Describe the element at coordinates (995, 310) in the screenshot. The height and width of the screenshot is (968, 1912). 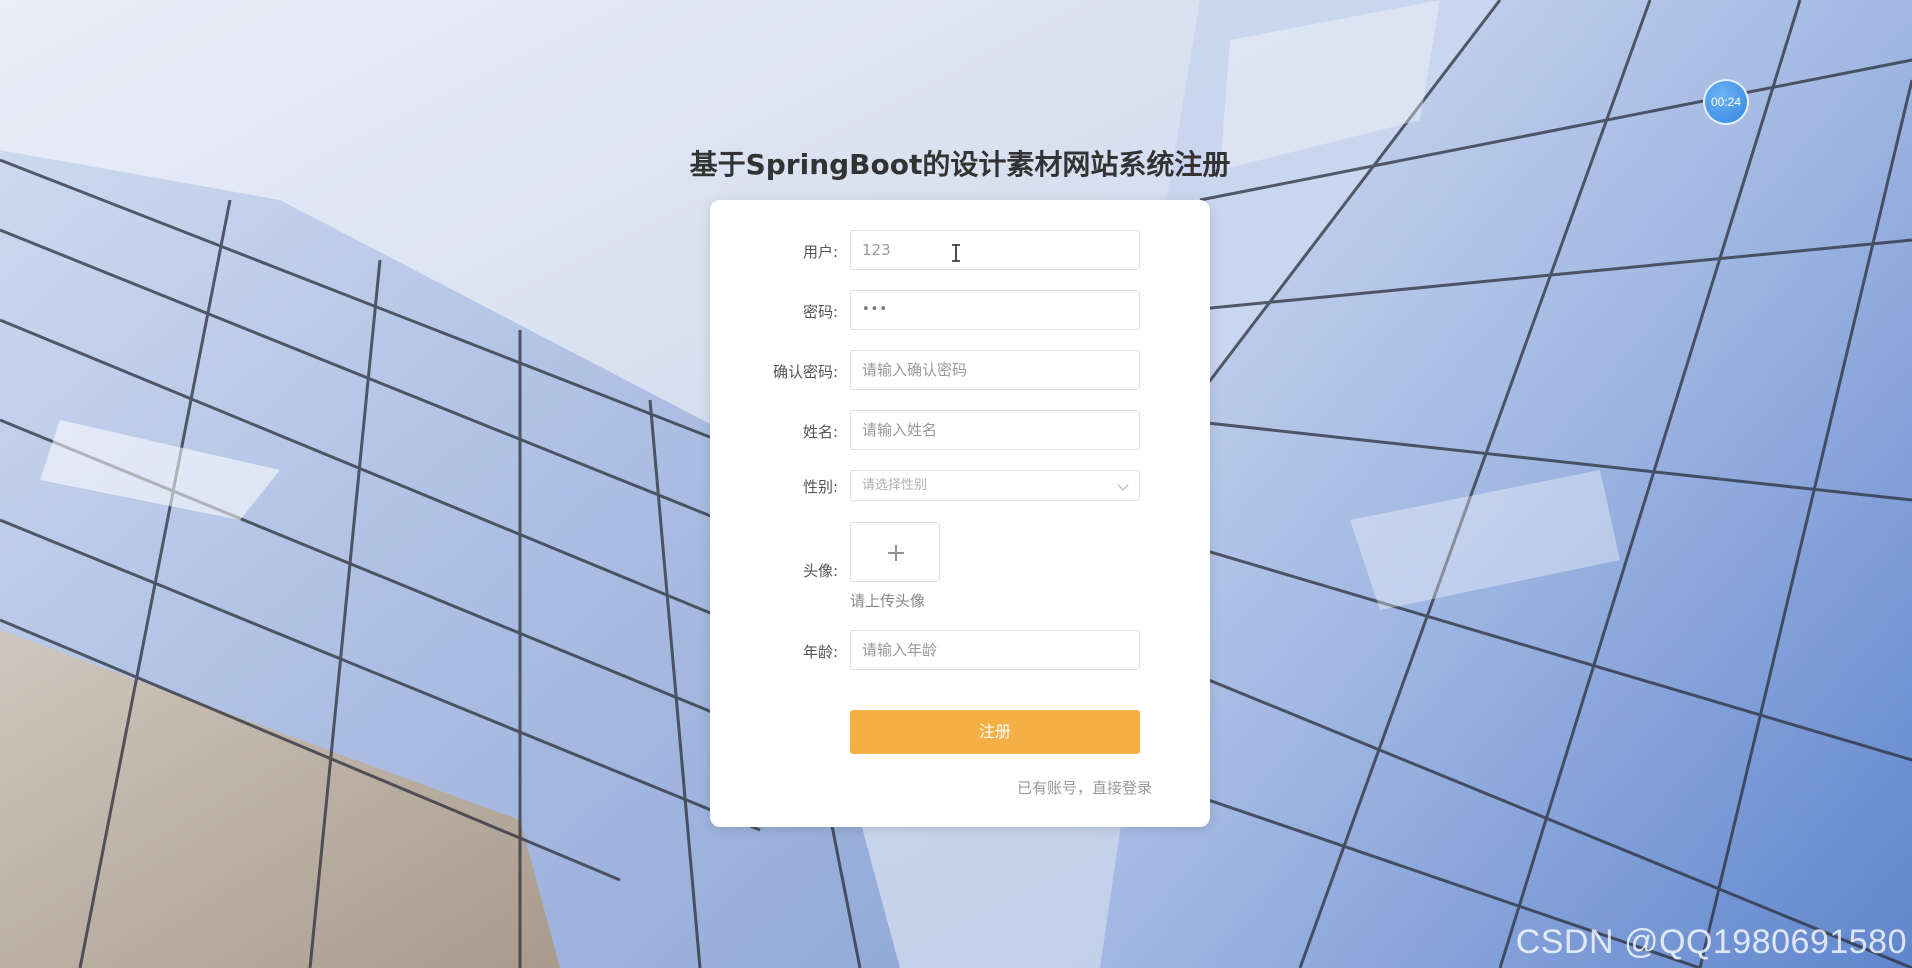
I see `password-input: •••` at that location.